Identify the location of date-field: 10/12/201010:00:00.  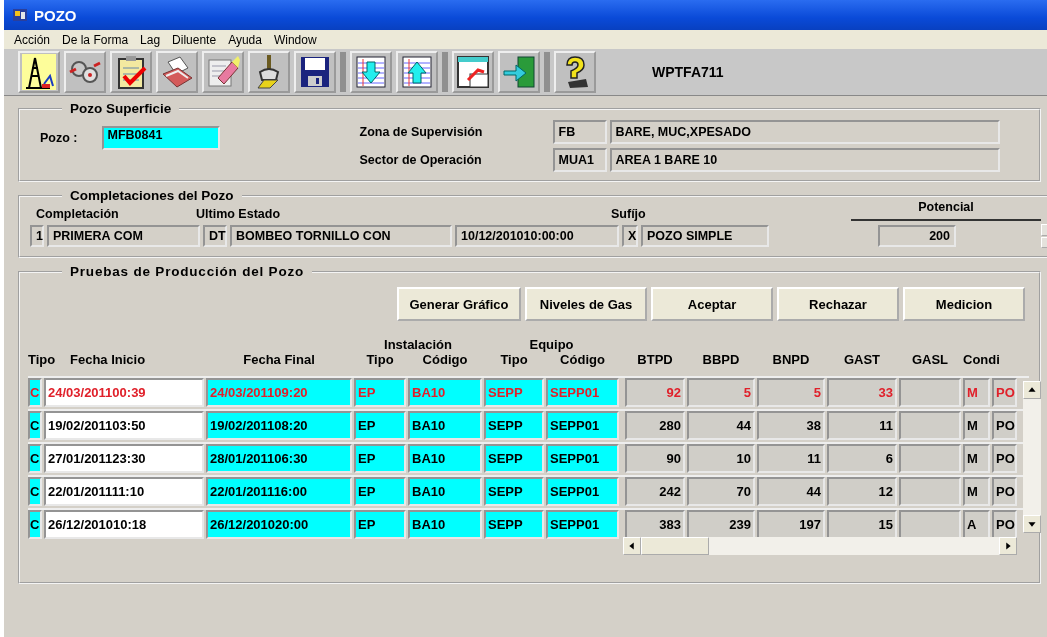
(537, 236).